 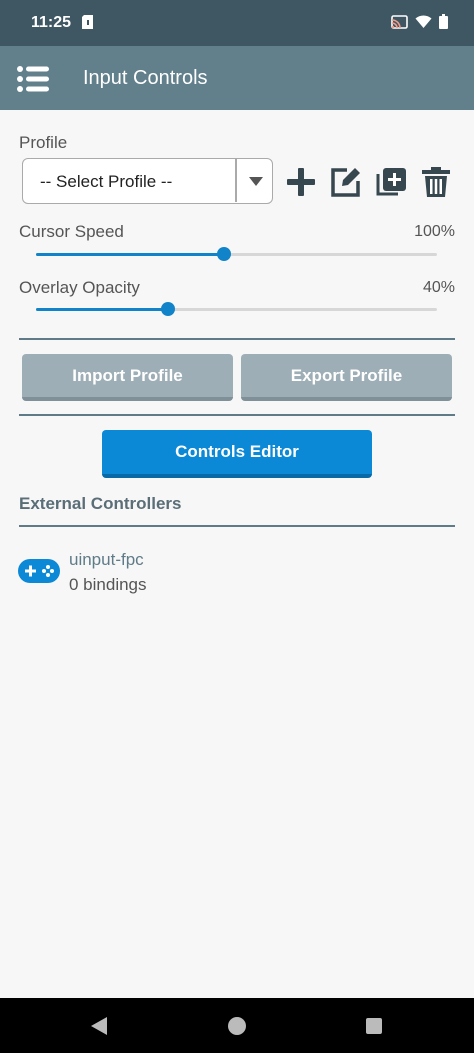 What do you see at coordinates (130, 254) in the screenshot?
I see `cursor-speed-fill` at bounding box center [130, 254].